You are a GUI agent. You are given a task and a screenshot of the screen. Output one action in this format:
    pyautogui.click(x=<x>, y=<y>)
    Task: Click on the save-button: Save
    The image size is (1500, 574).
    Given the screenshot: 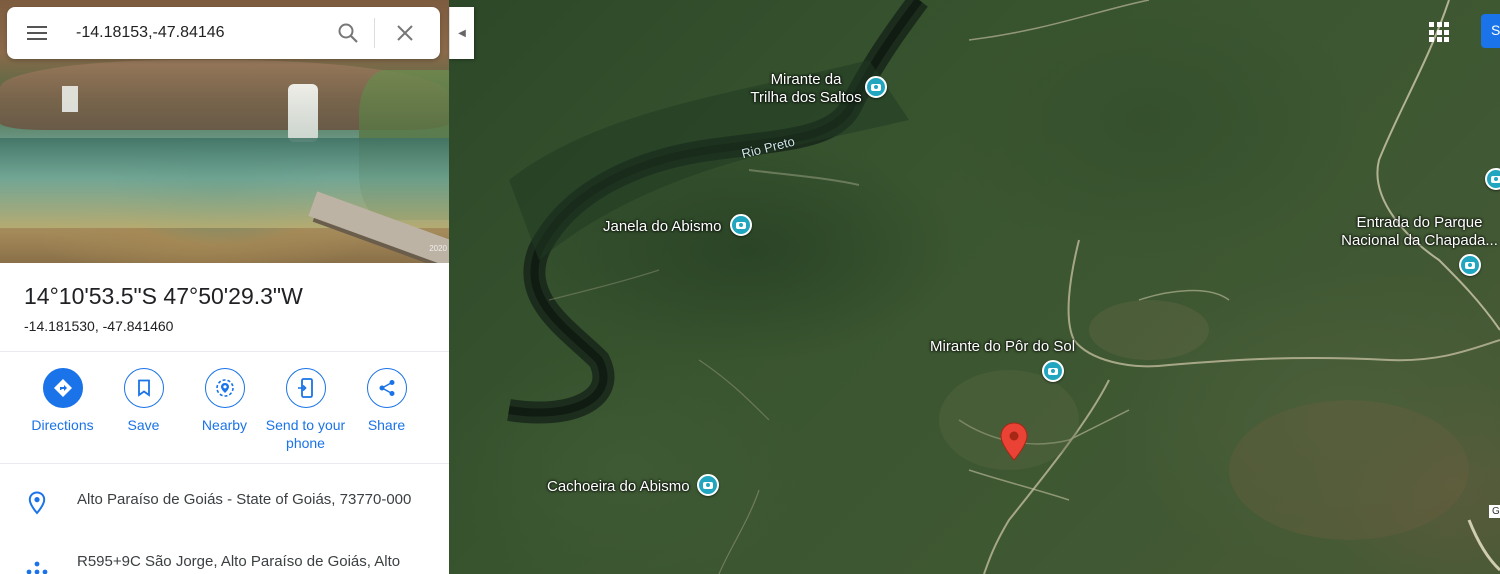 What is the action you would take?
    pyautogui.click(x=143, y=410)
    